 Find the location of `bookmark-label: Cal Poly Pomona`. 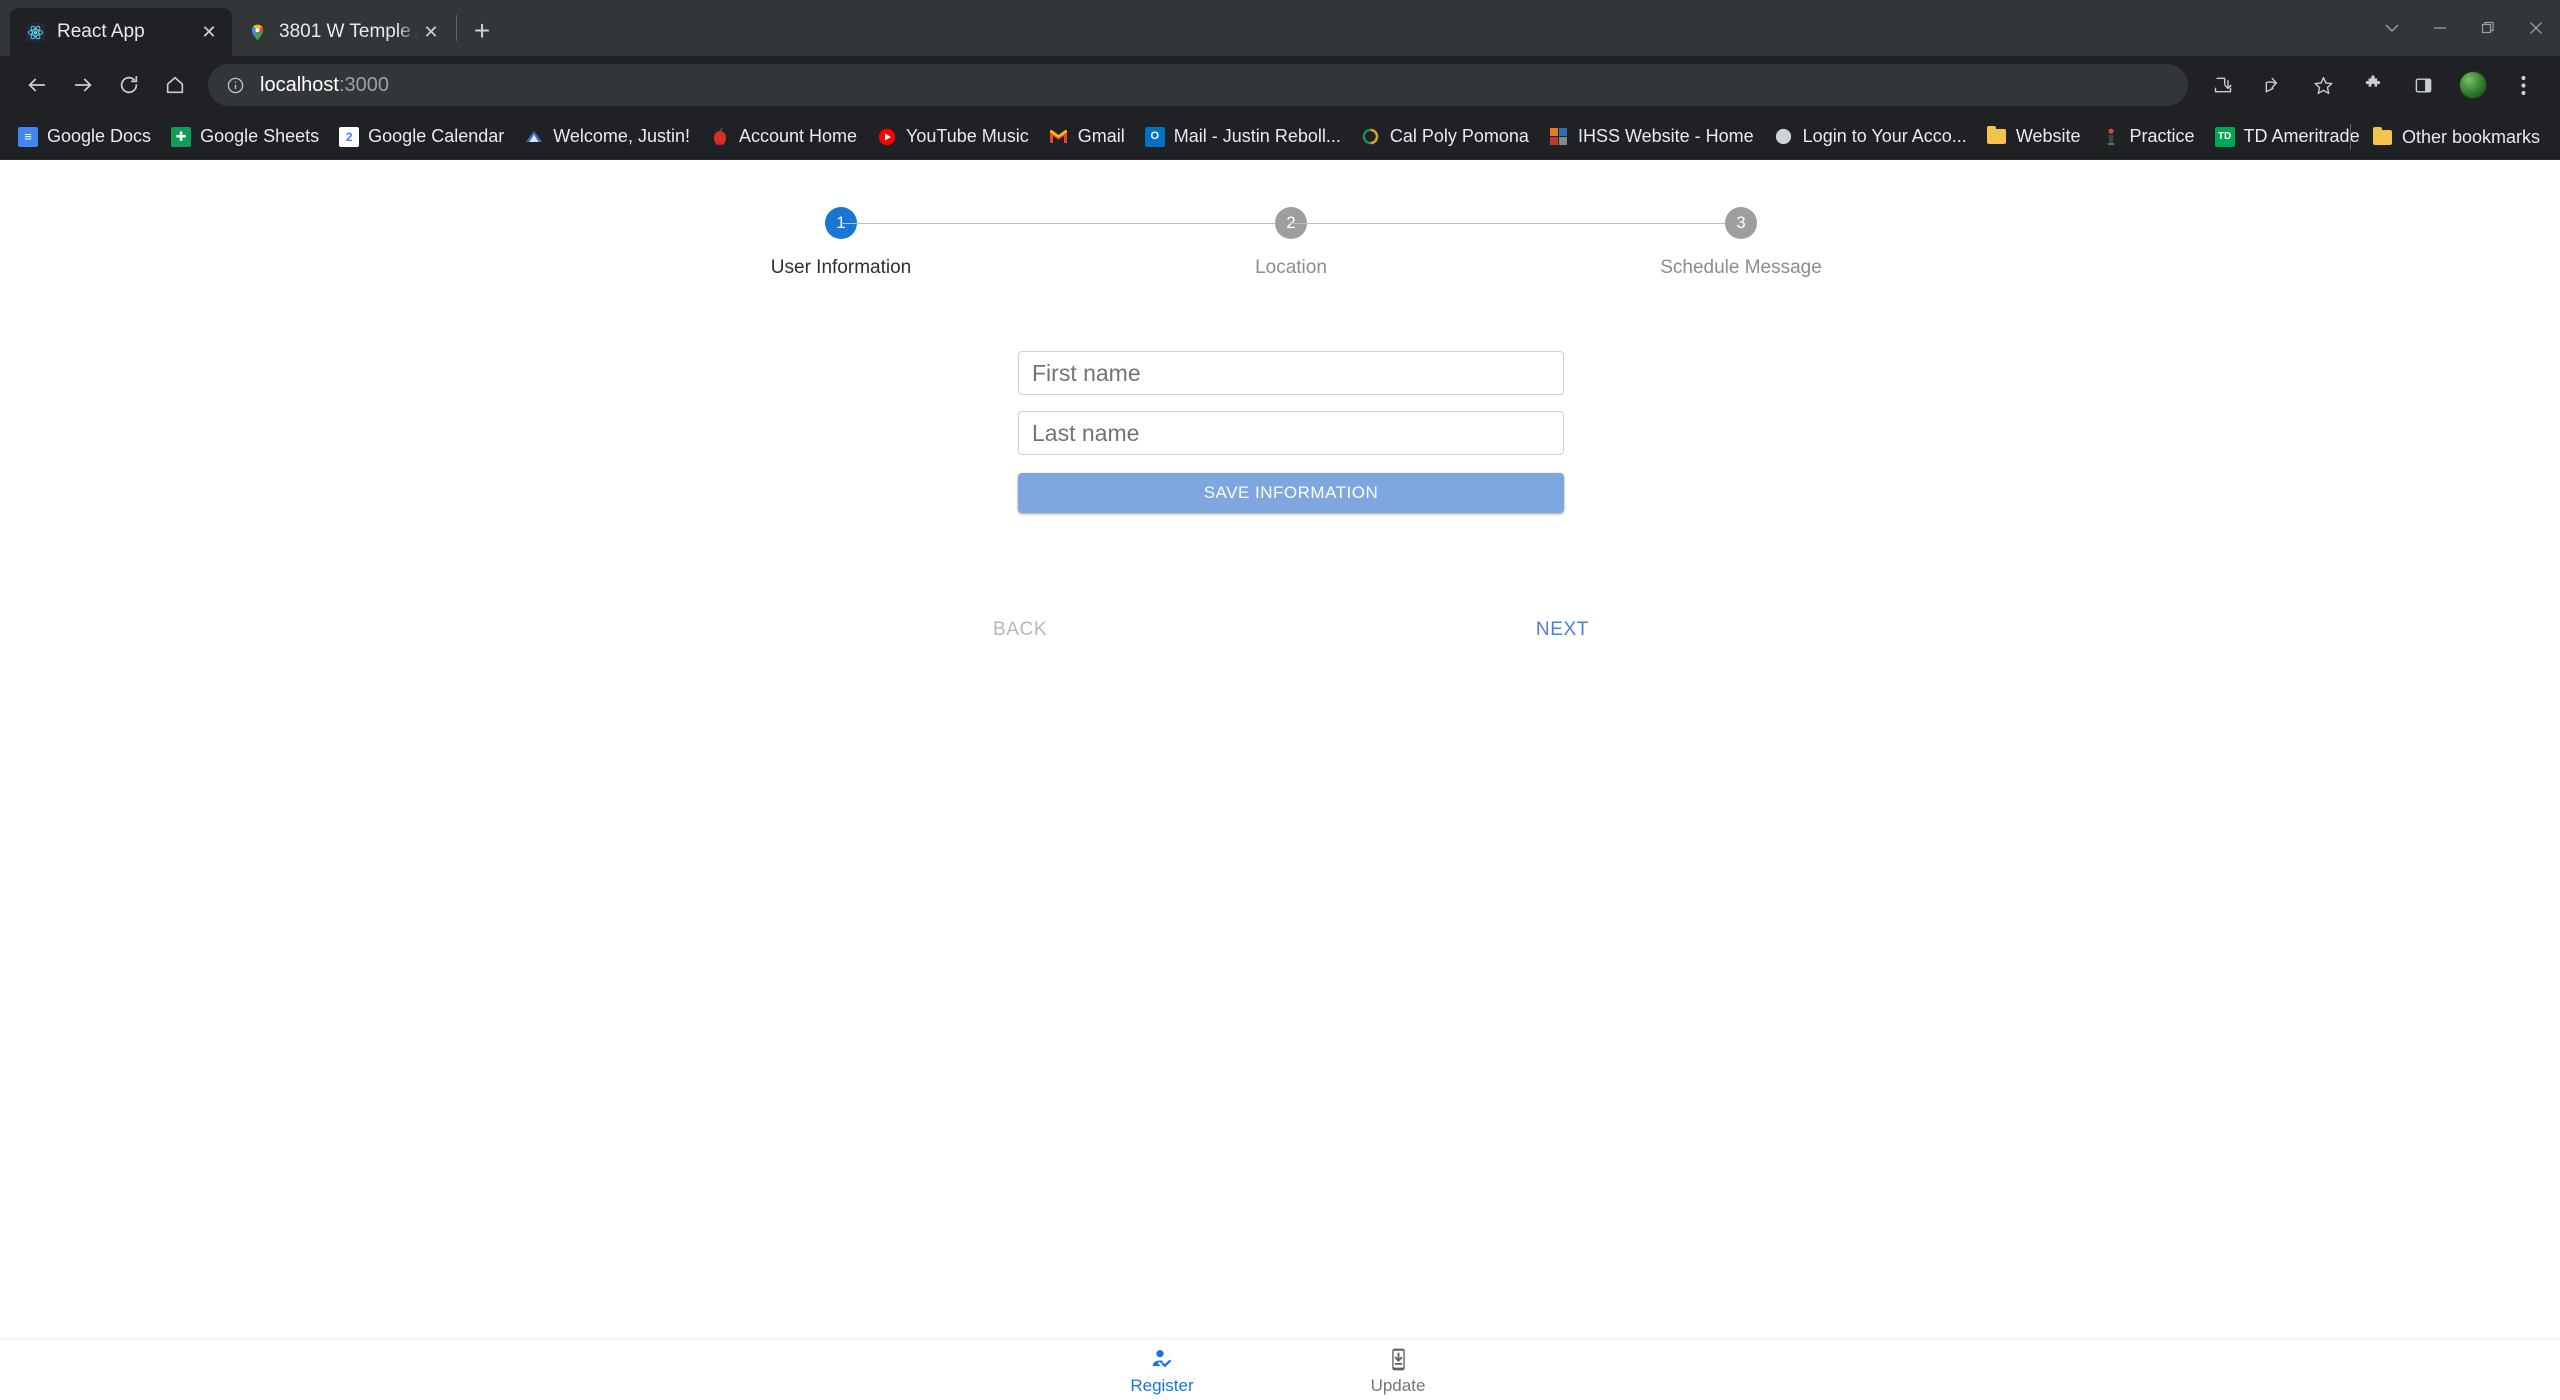

bookmark-label: Cal Poly Pomona is located at coordinates (1459, 136).